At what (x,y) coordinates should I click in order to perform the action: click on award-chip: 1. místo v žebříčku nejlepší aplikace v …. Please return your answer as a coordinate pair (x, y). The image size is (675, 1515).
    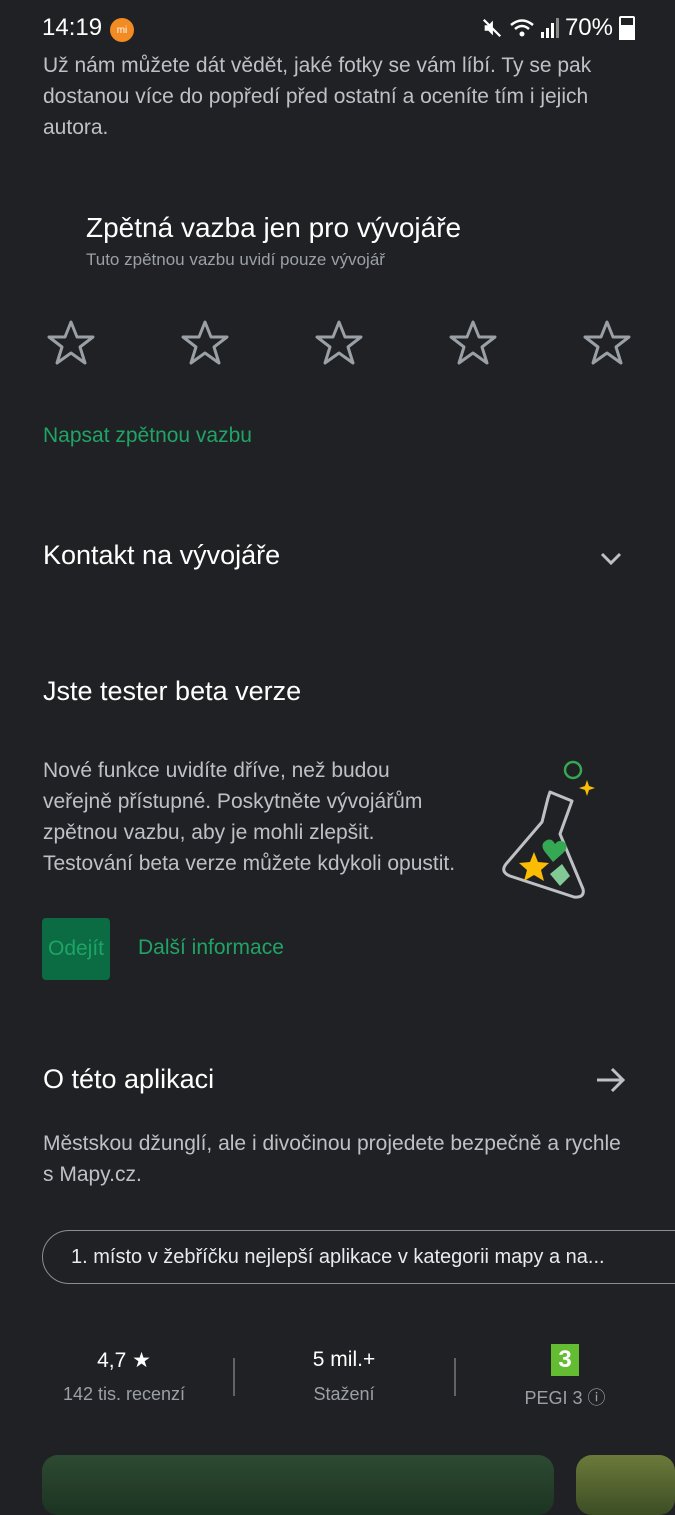
    Looking at the image, I should click on (358, 1257).